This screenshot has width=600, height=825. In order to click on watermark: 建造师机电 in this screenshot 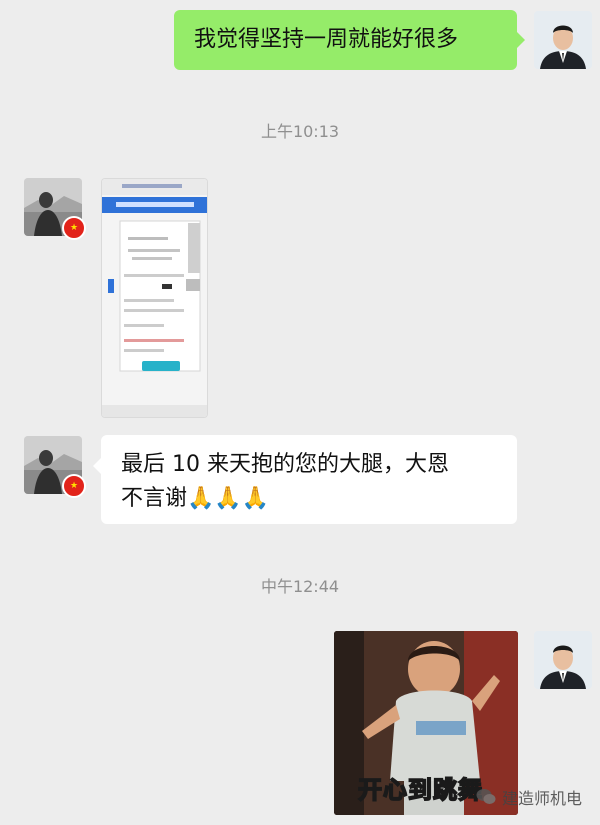, I will do `click(529, 797)`.